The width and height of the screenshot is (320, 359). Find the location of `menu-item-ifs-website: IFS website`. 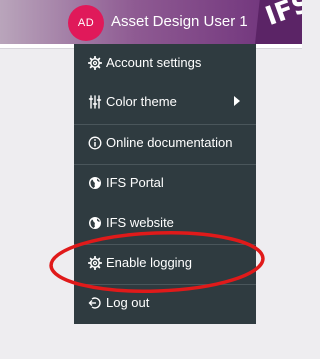

menu-item-ifs-website: IFS website is located at coordinates (165, 223).